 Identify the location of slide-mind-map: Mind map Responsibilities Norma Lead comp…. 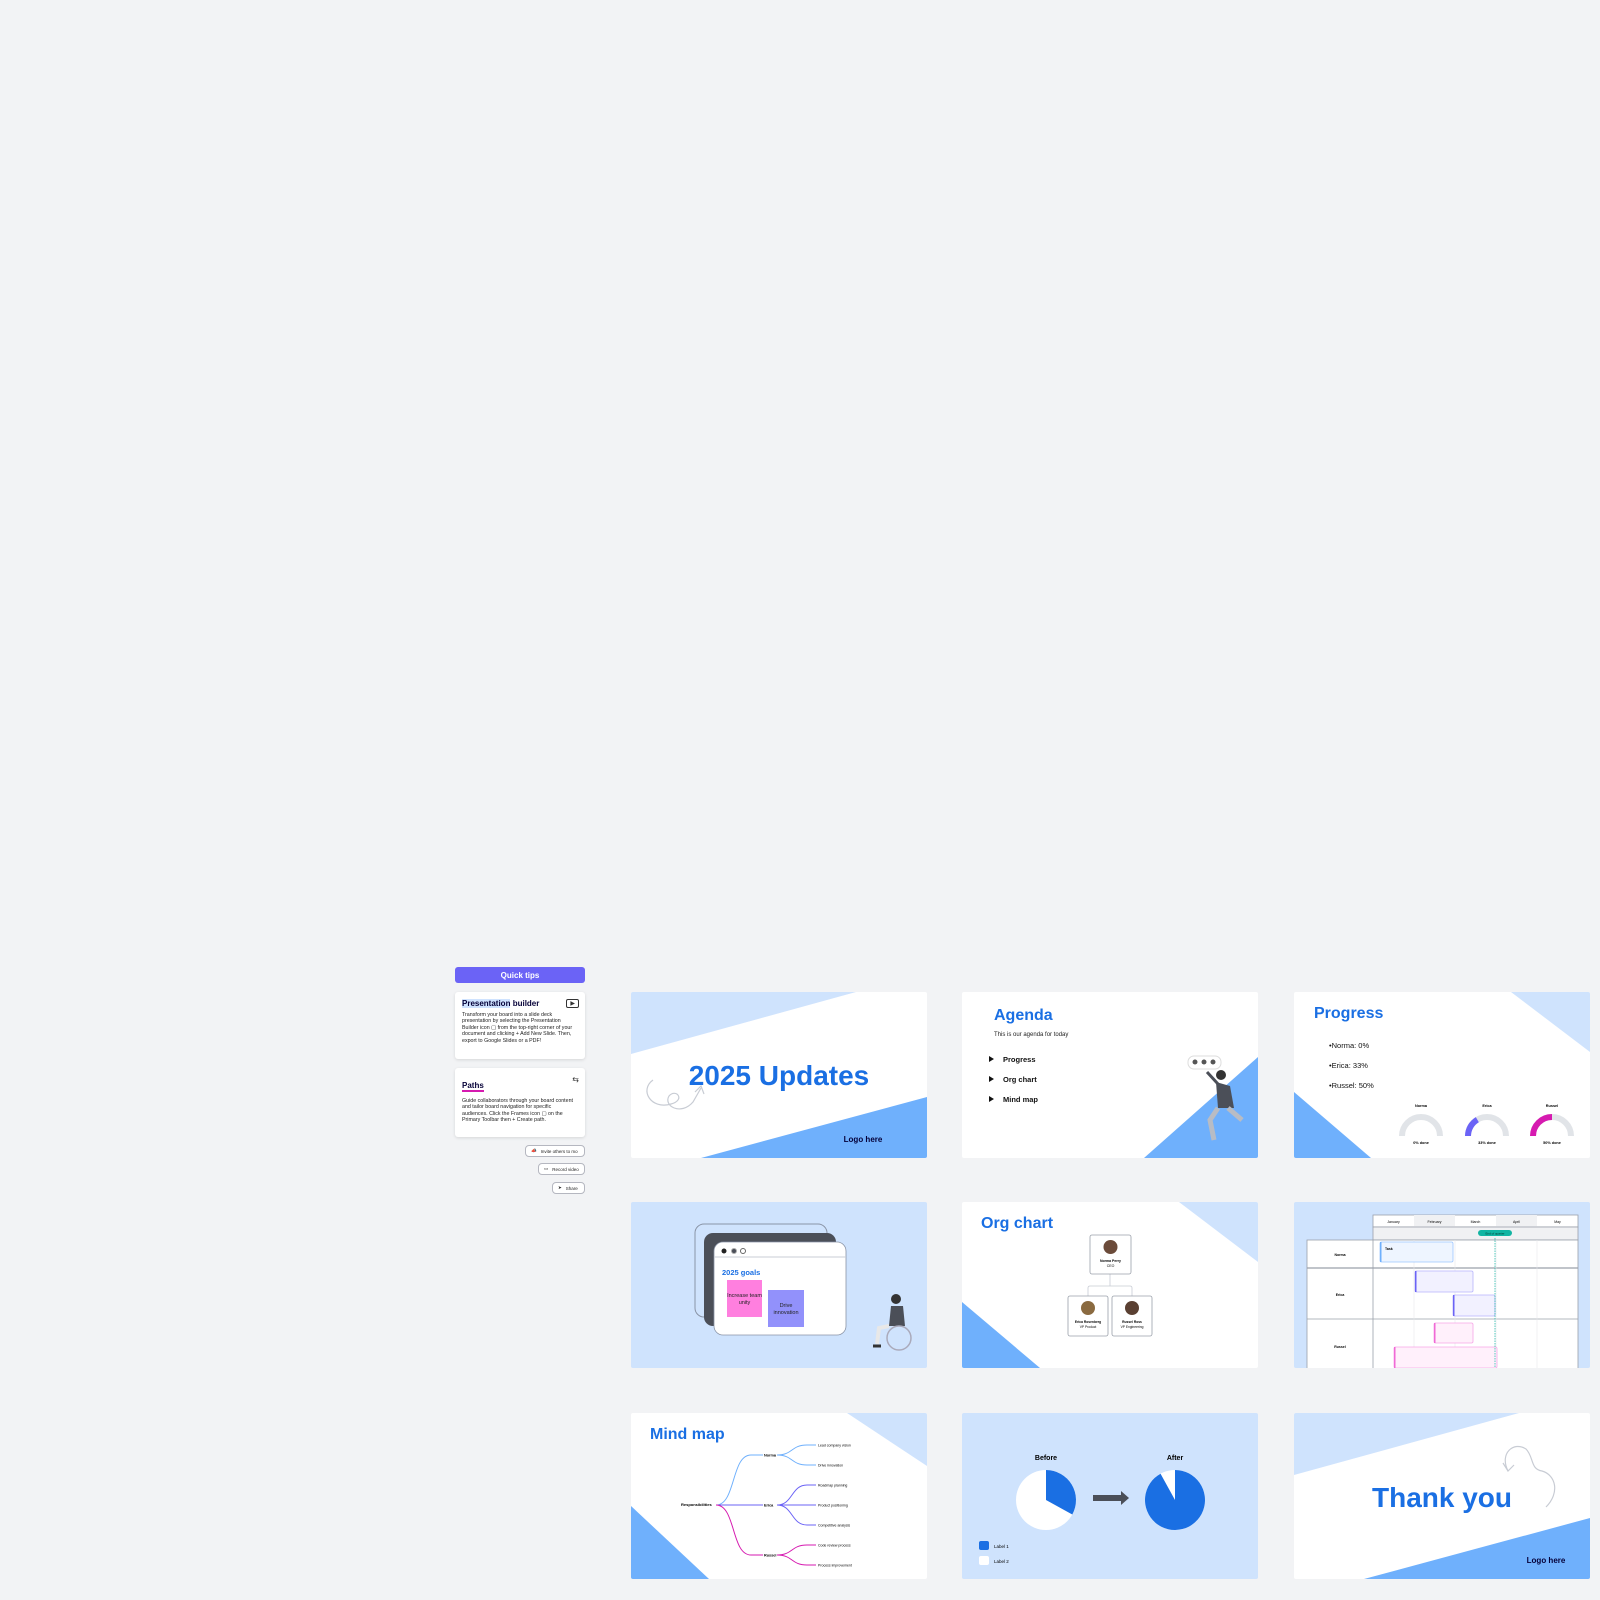
(779, 1496).